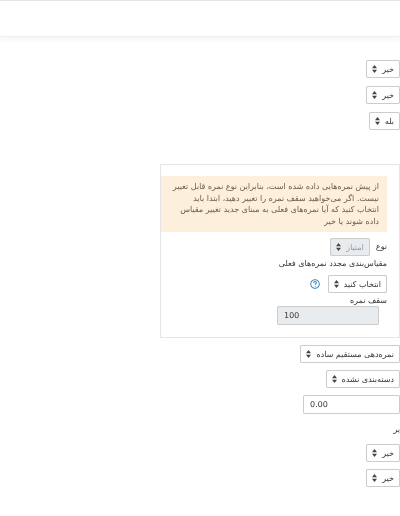 Image resolution: width=400 pixels, height=516 pixels. I want to click on field-label: یر, so click(396, 430).